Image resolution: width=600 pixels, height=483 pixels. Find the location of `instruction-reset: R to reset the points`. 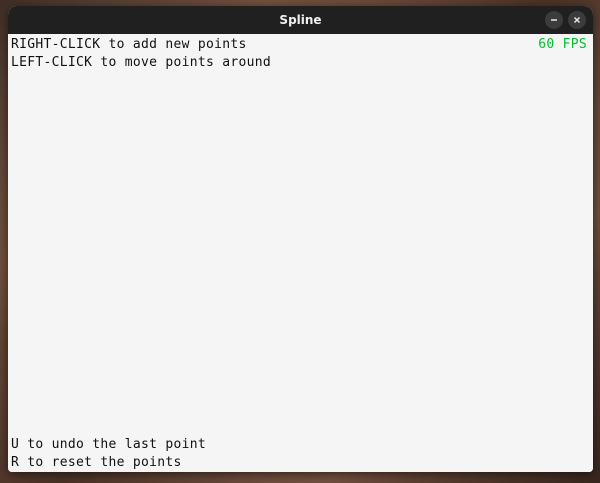

instruction-reset: R to reset the points is located at coordinates (96, 462).